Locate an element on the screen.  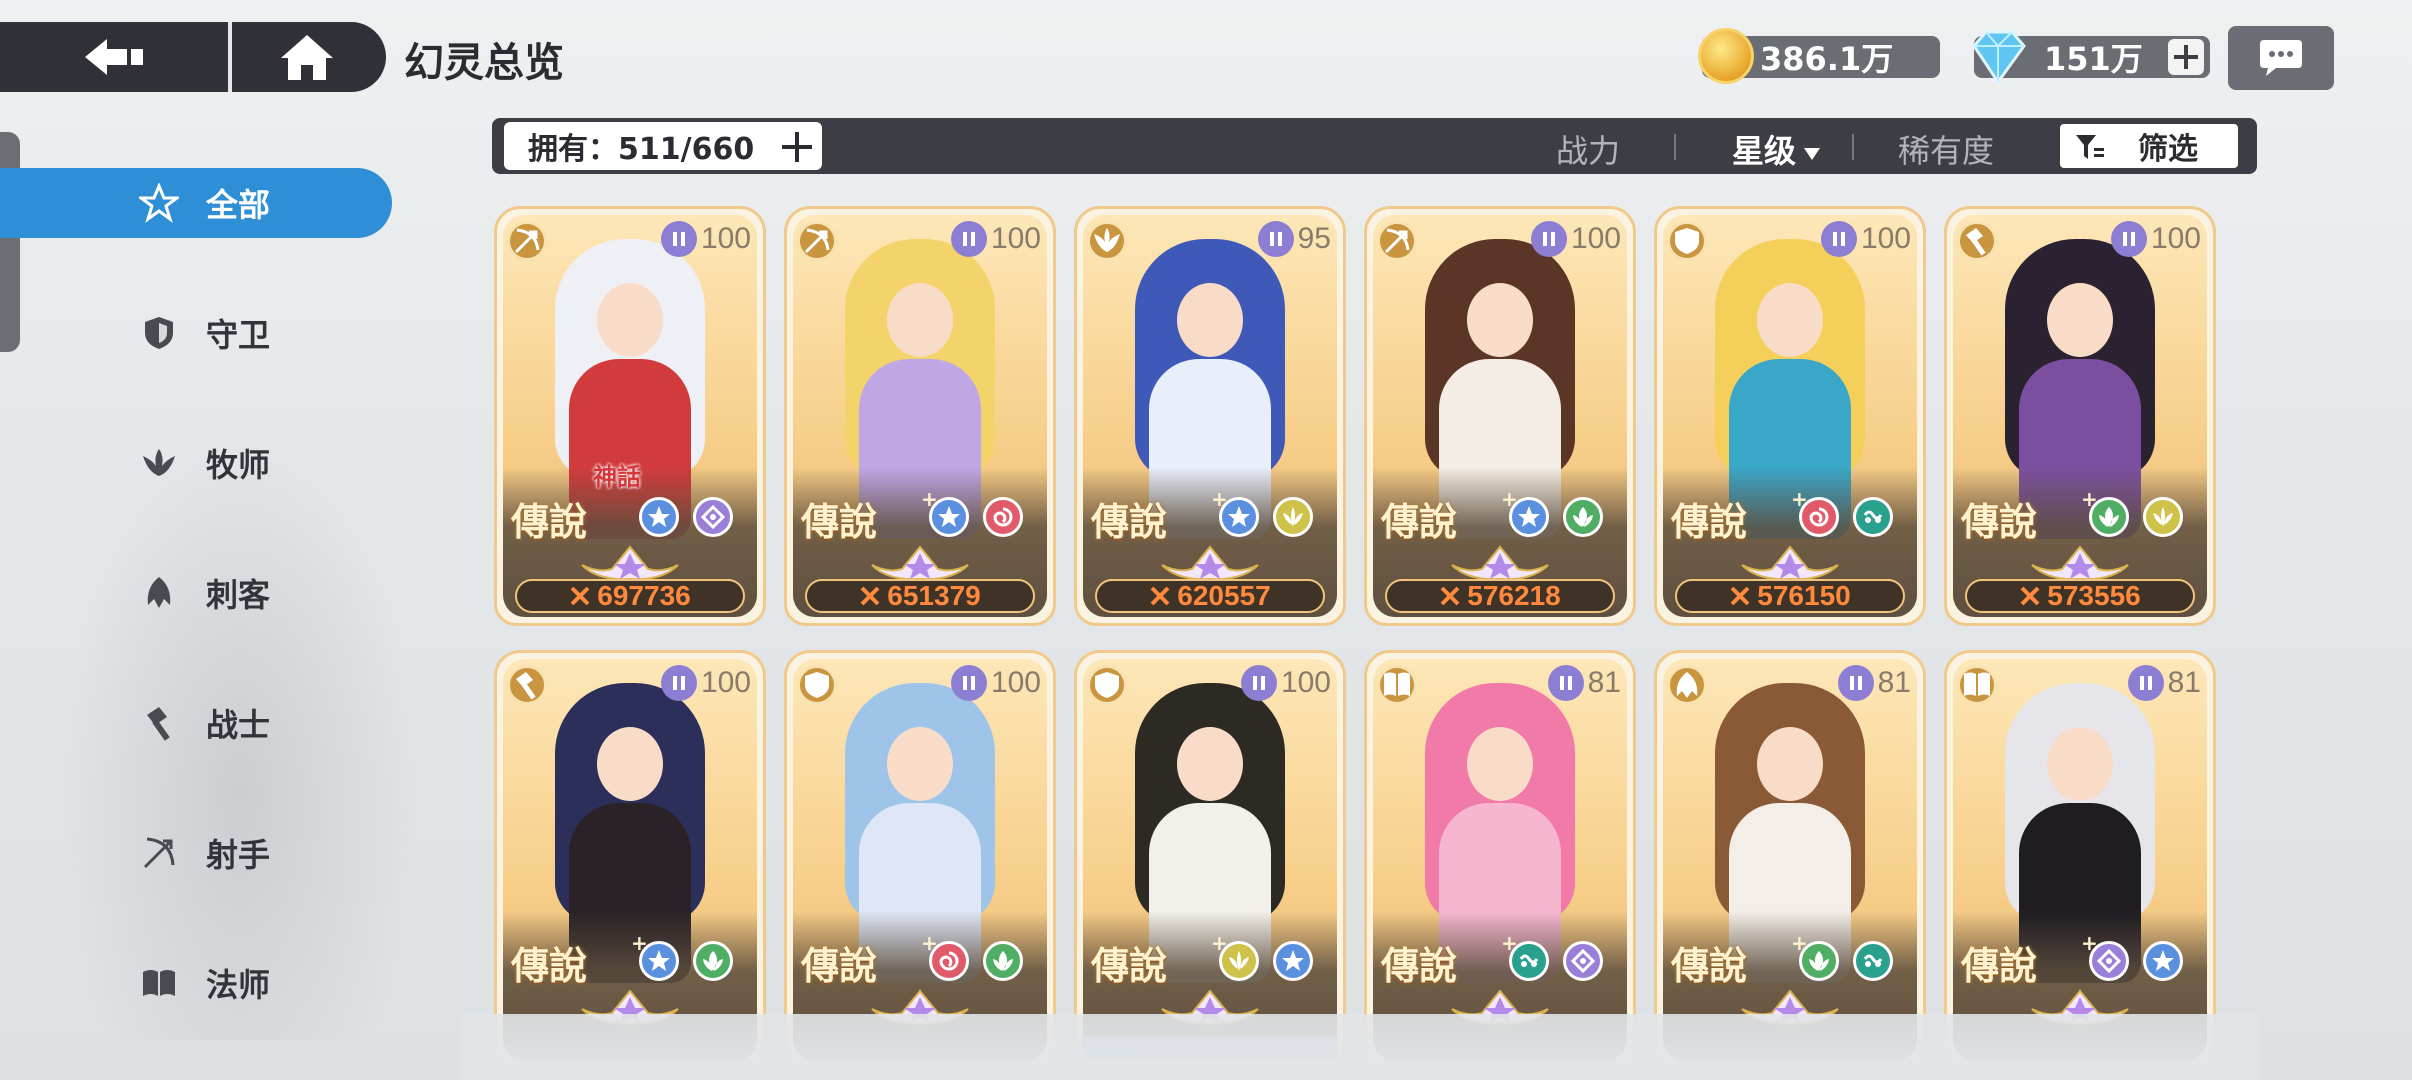
sidebar-item-guard: 守卫 is located at coordinates (196, 333).